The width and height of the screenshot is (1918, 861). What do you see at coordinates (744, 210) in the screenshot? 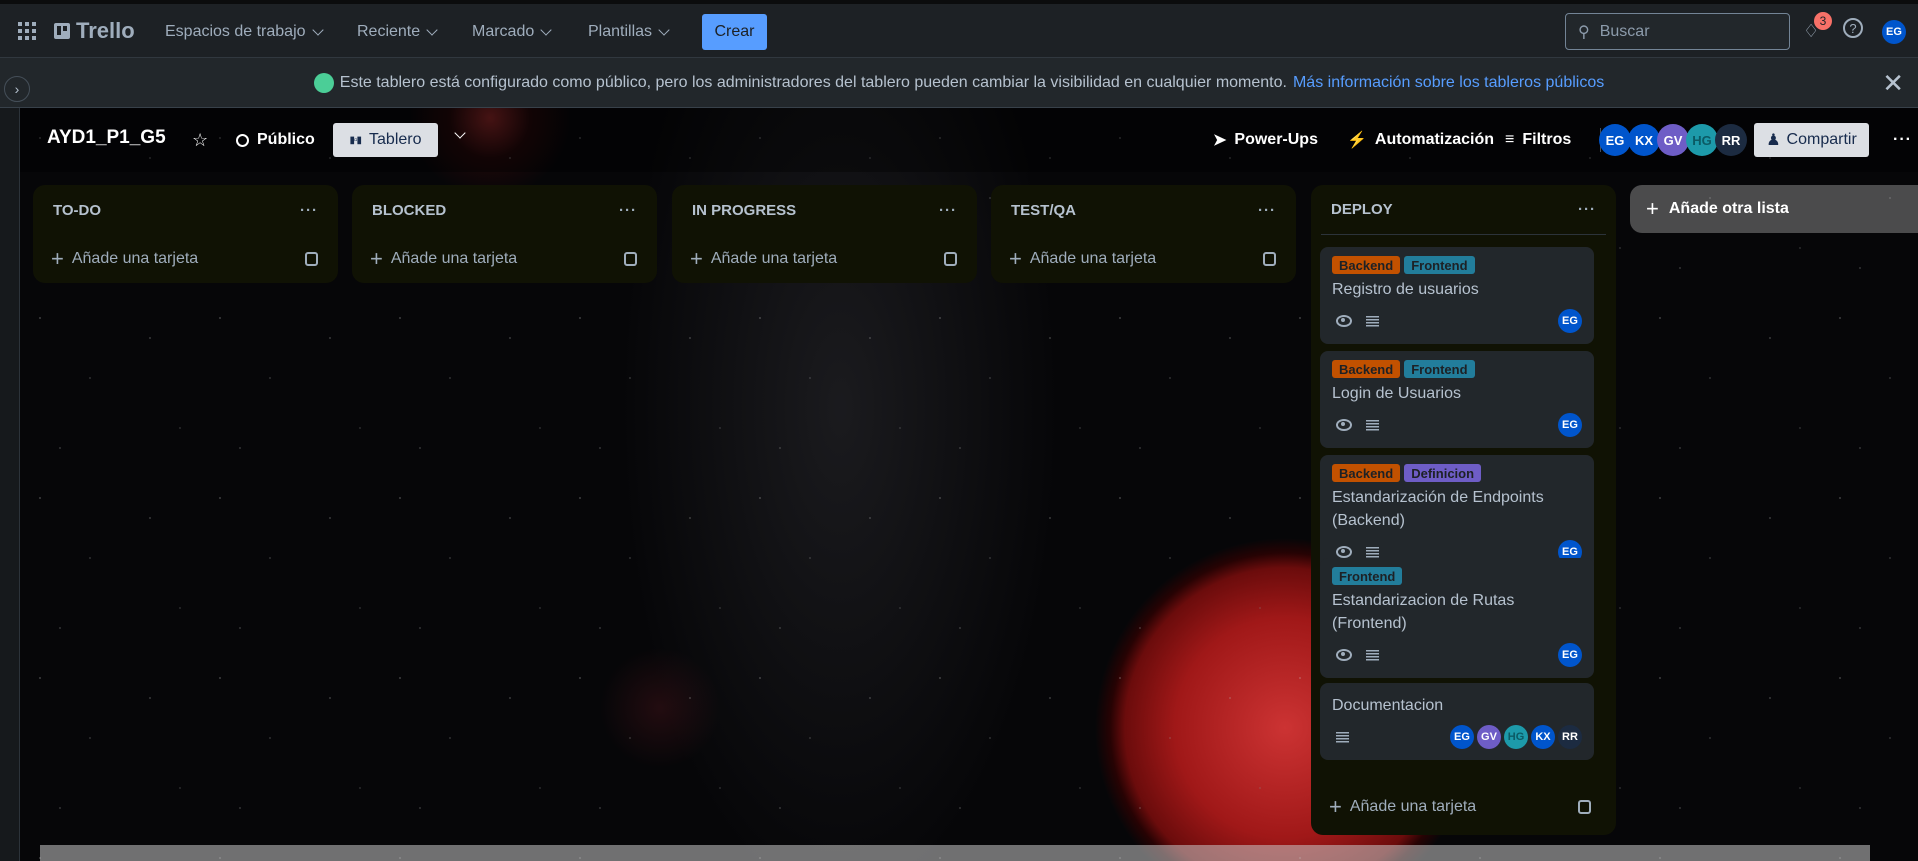
I see `list-title: IN PROGRESS` at bounding box center [744, 210].